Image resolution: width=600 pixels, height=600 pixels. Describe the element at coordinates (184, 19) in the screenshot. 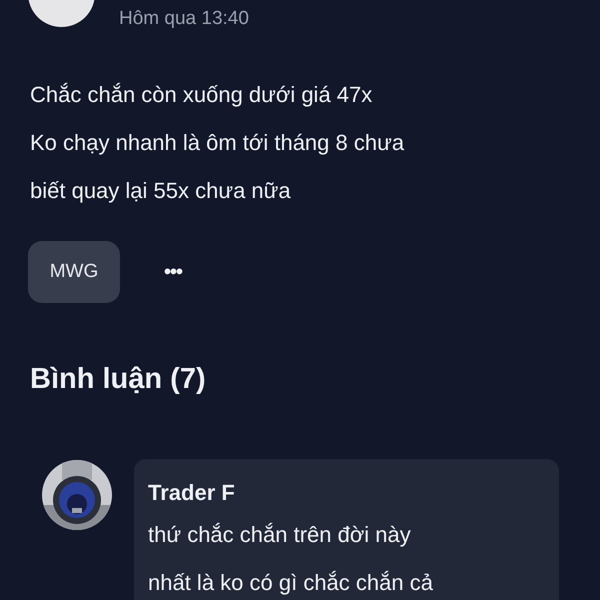

I see `timestamp: Hôm qua 13:40` at that location.